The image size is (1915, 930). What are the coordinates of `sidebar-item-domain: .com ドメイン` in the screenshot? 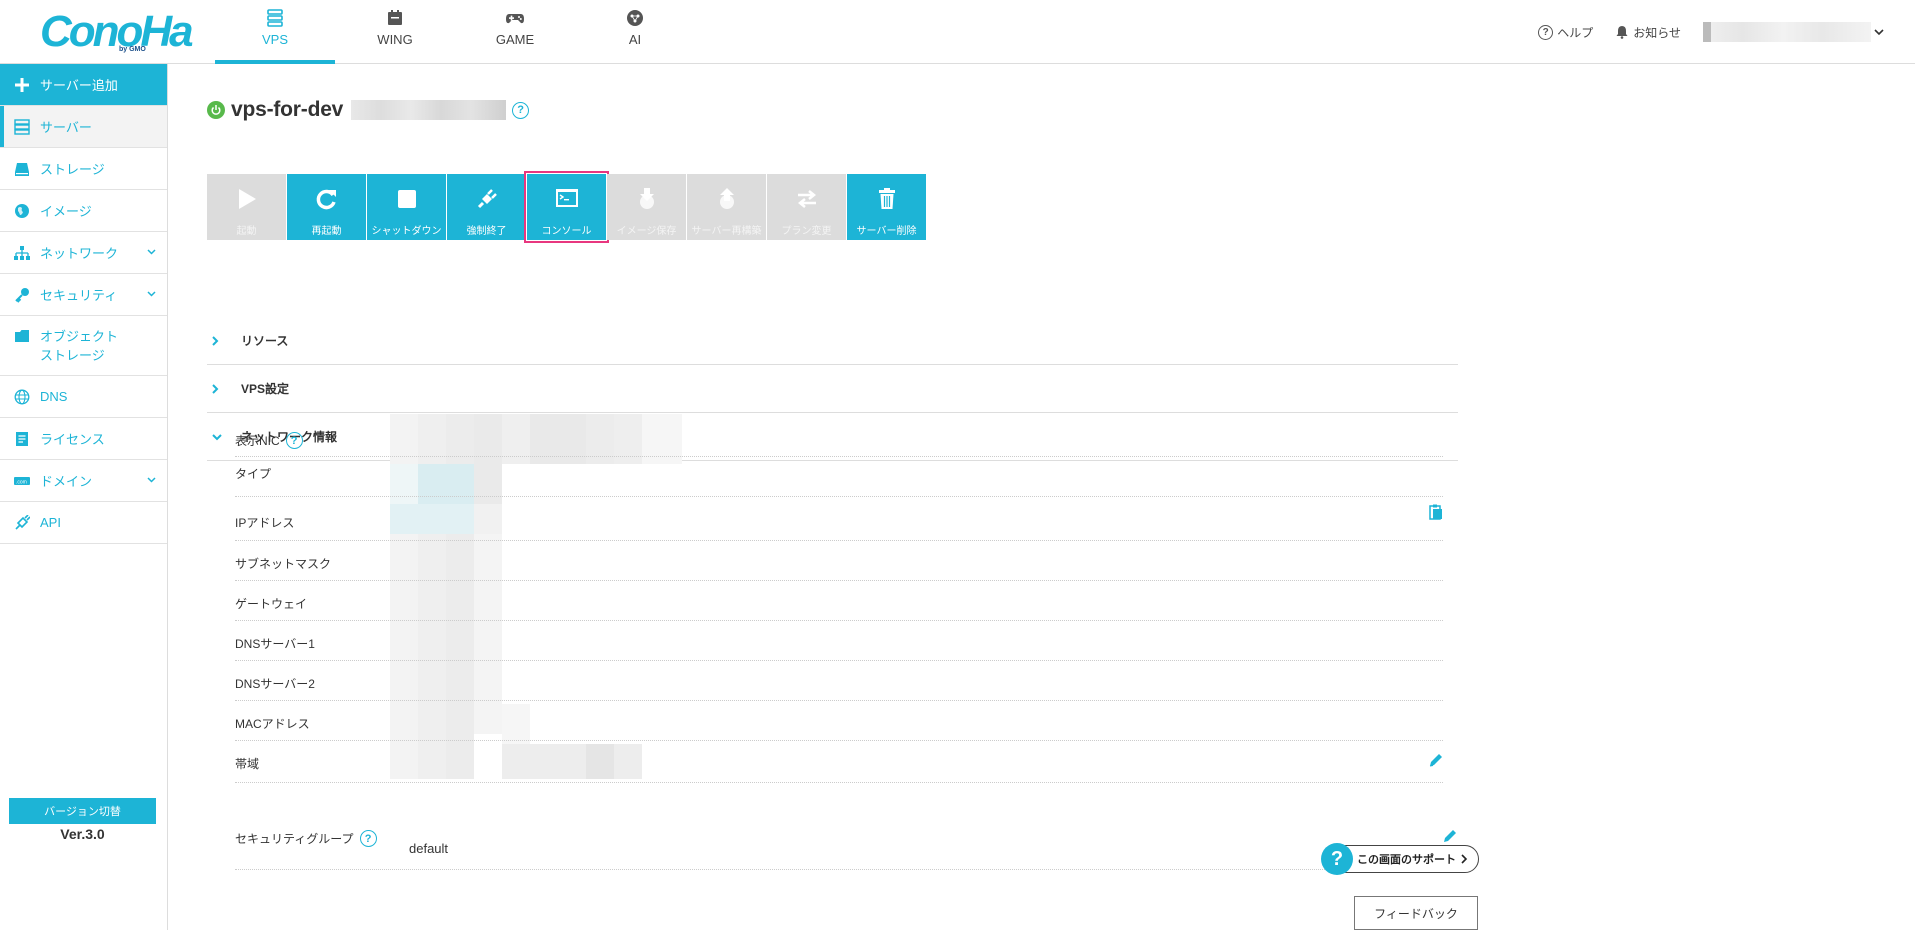 It's located at (83, 481).